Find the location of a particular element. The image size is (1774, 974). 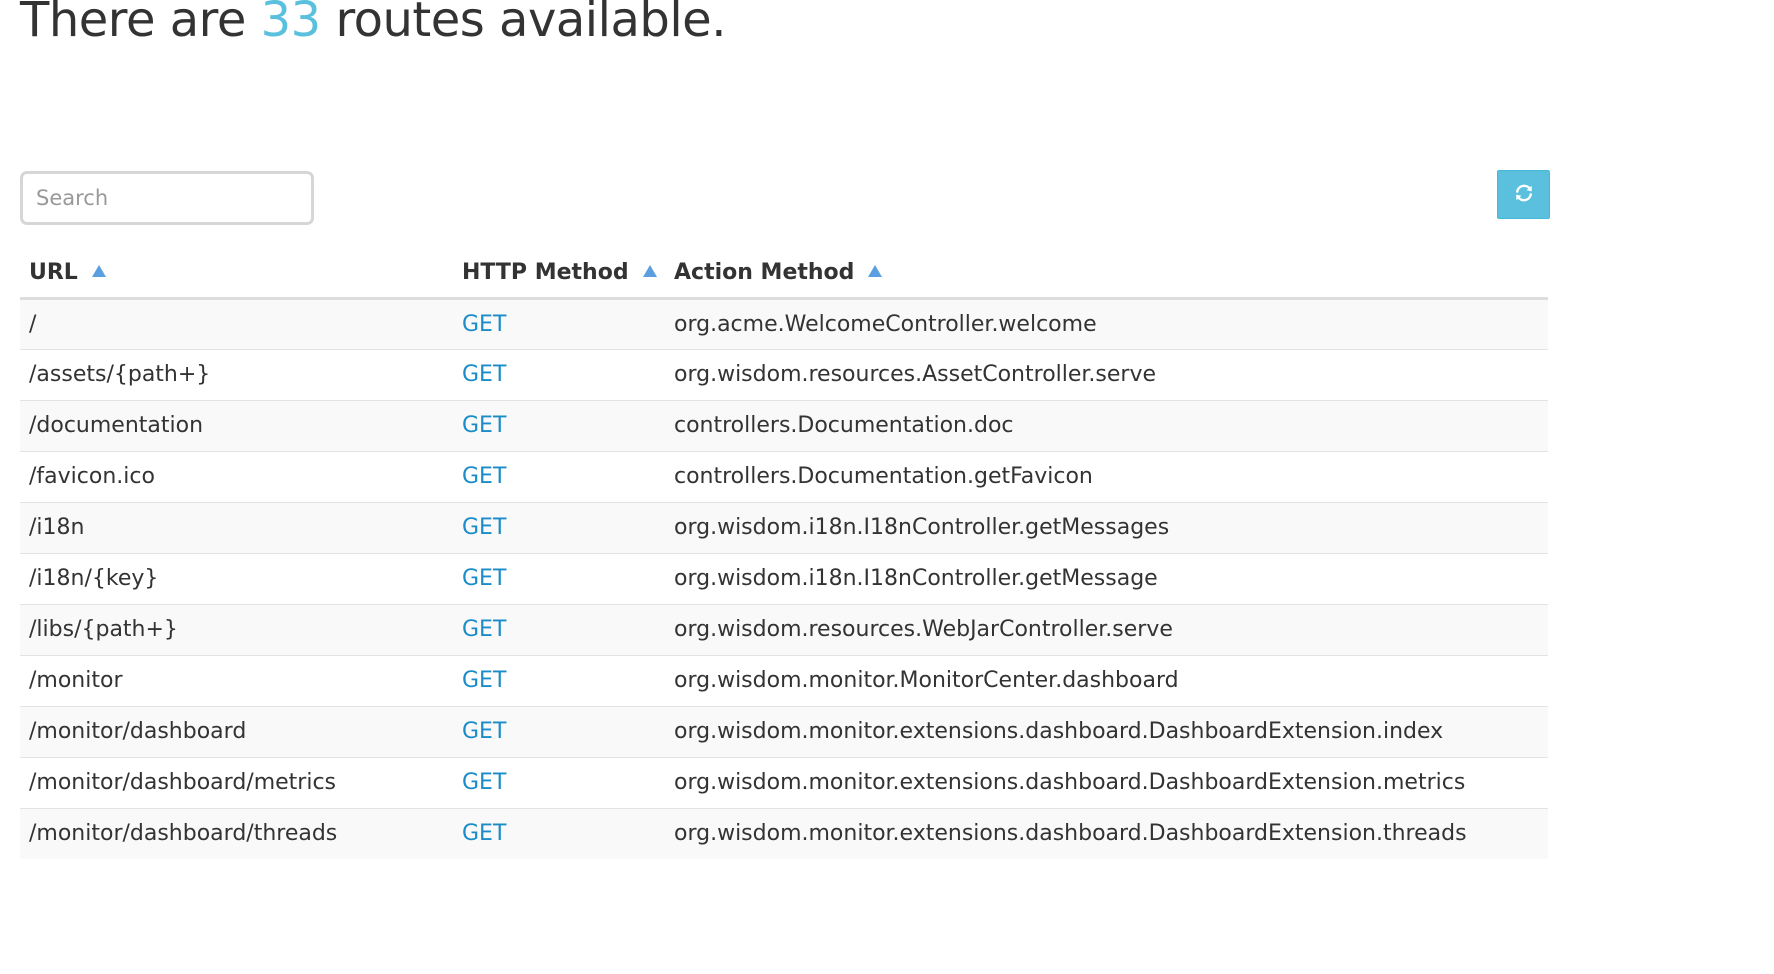

route-url: /monitor/dashboard/threads is located at coordinates (236, 833).